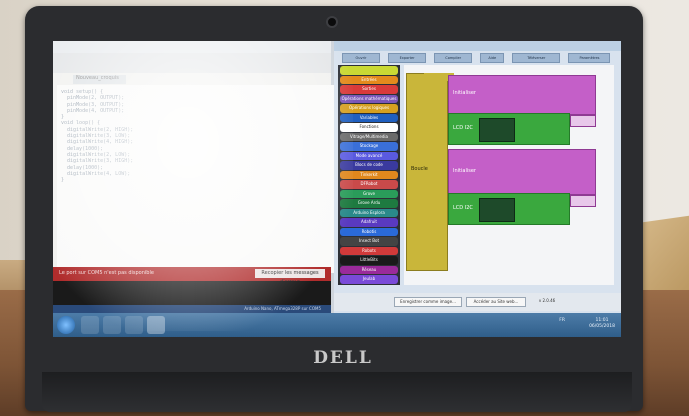  Describe the element at coordinates (369, 117) in the screenshot. I see `palette-category: Variables` at that location.